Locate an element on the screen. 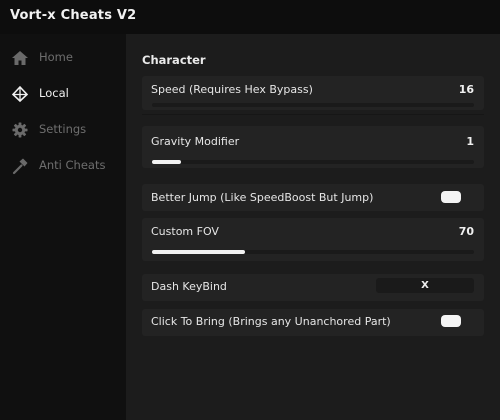  better-jump-label: Better Jump (Like SpeedBoost But Jump) is located at coordinates (262, 197).